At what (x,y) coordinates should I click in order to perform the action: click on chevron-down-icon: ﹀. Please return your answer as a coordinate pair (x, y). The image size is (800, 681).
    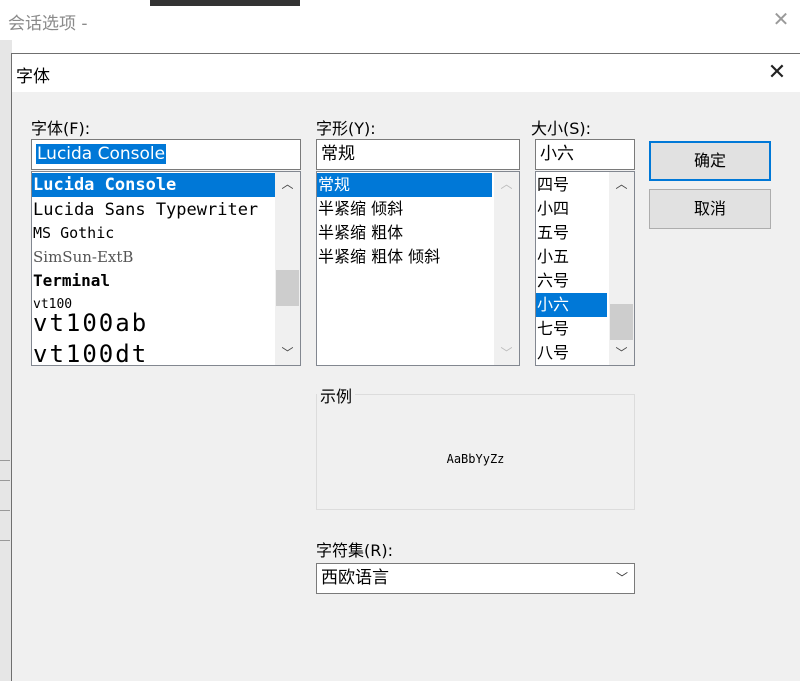
    Looking at the image, I should click on (621, 578).